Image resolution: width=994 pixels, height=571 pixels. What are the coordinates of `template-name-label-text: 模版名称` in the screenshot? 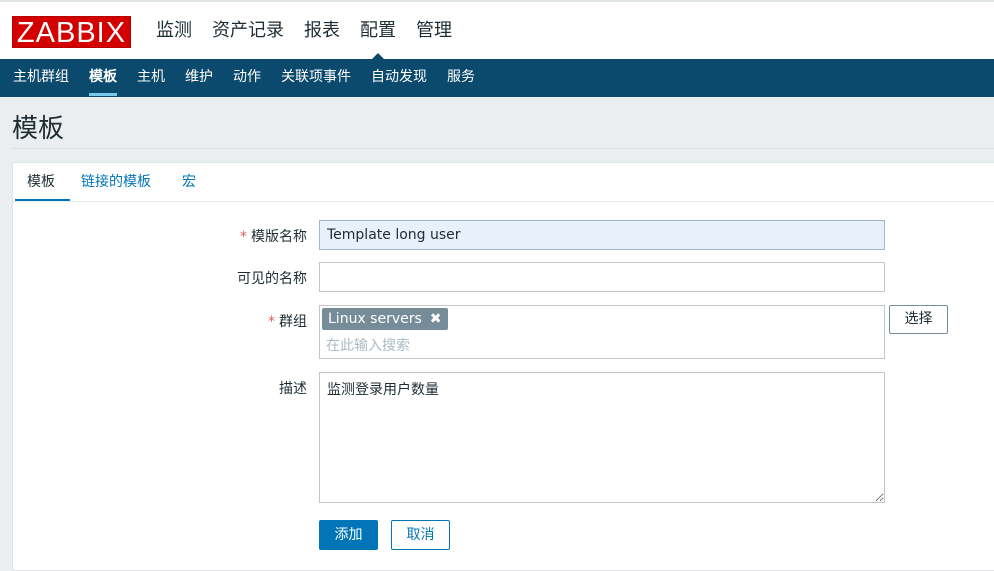 It's located at (279, 237).